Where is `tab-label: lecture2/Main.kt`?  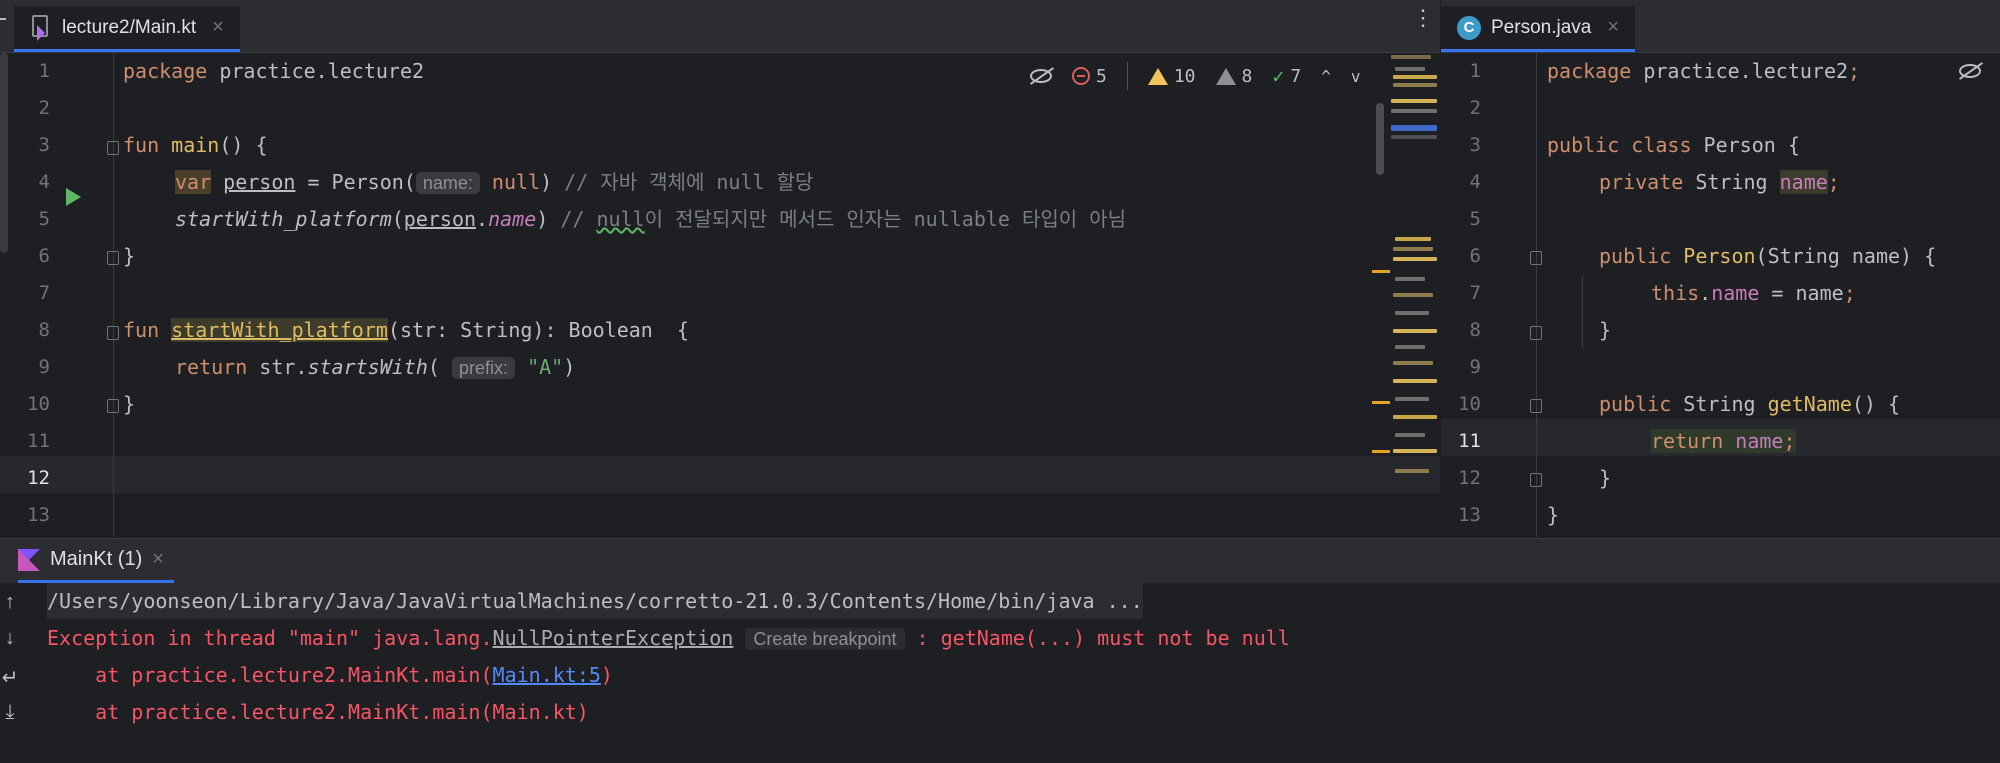 tab-label: lecture2/Main.kt is located at coordinates (129, 27).